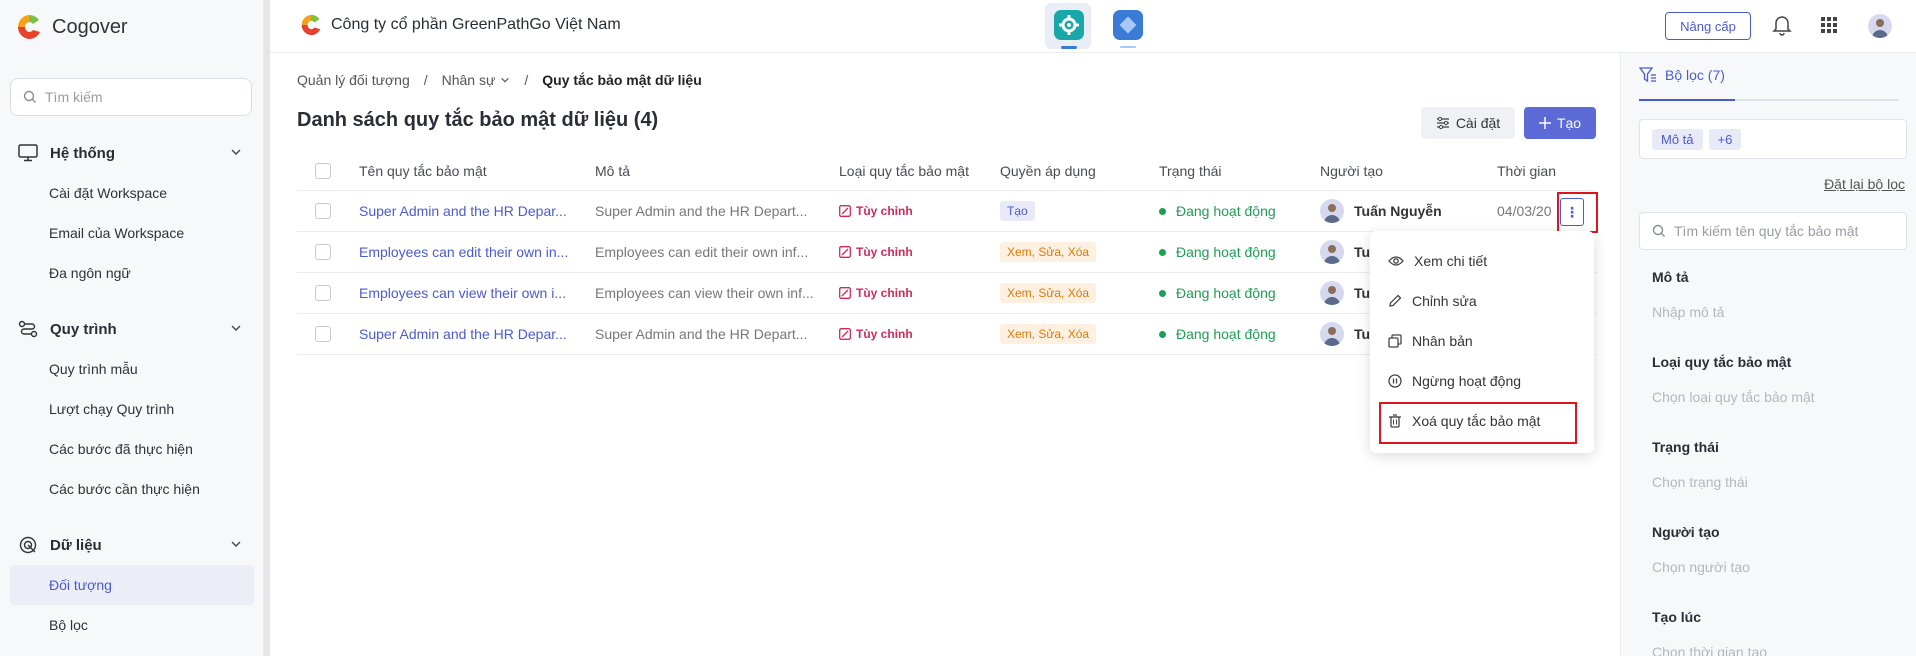  Describe the element at coordinates (1701, 567) in the screenshot. I see `filter-select-creator: Chọn người tạo` at that location.